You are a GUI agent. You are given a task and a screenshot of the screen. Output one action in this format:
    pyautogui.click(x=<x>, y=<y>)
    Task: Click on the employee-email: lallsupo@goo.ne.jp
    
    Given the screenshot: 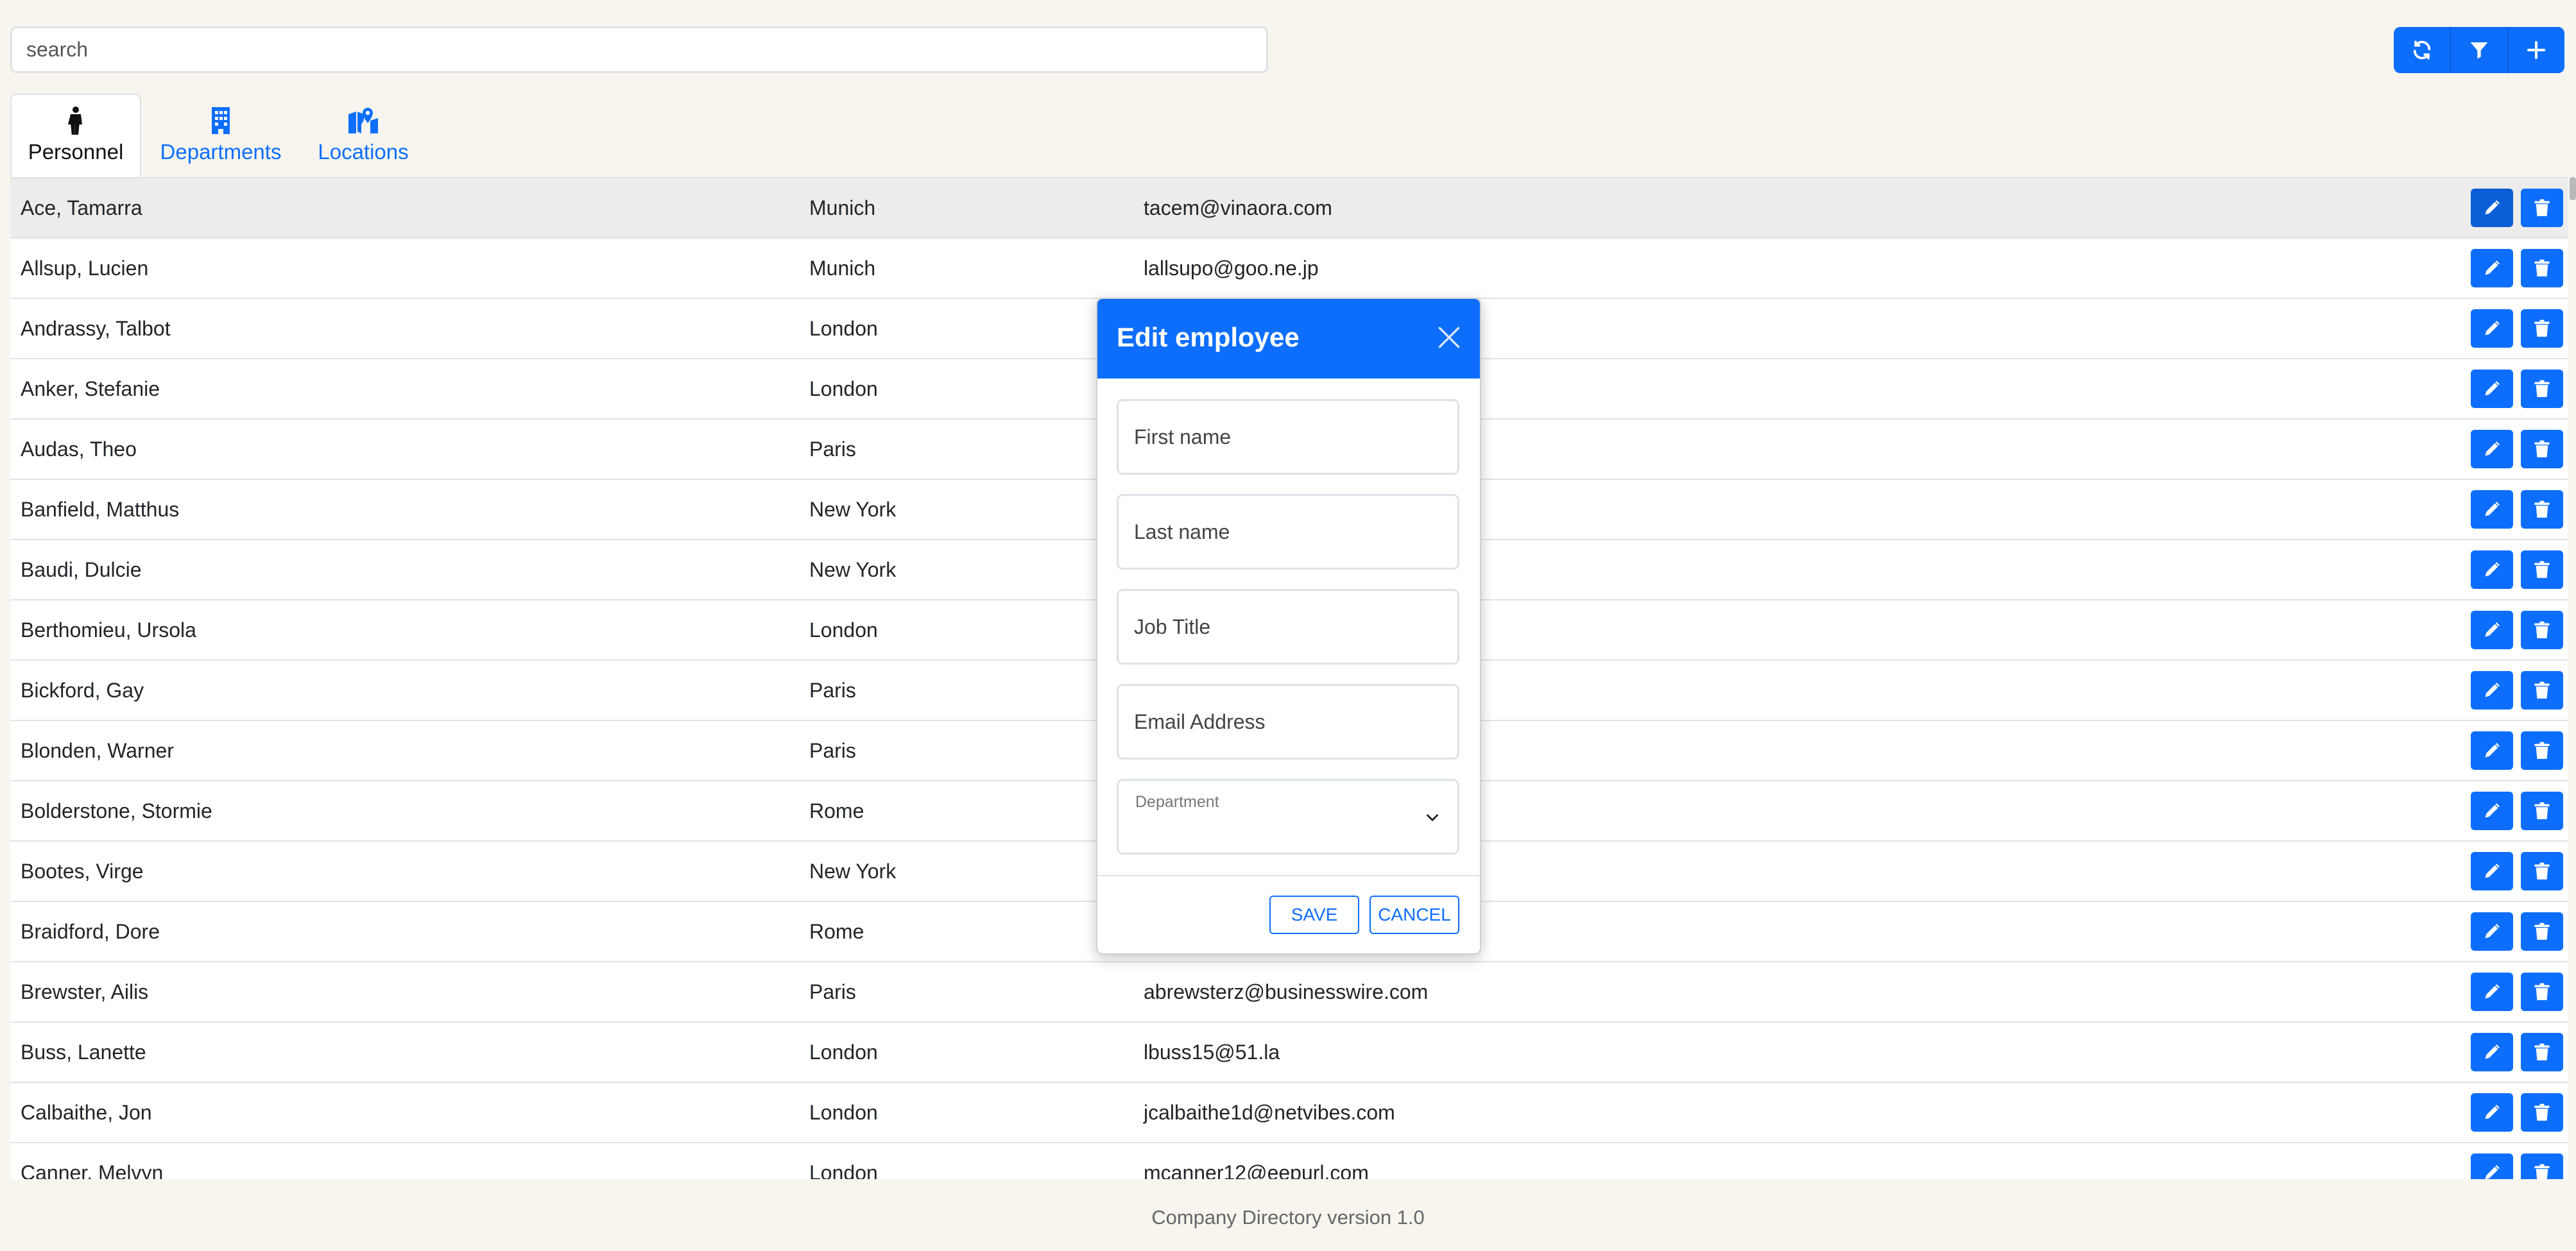 What is the action you would take?
    pyautogui.click(x=1231, y=268)
    